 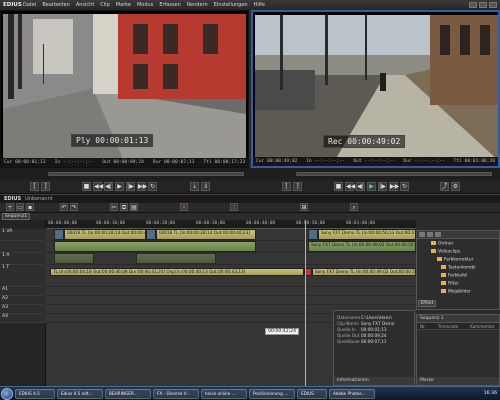 What do you see at coordinates (482, 326) in the screenshot?
I see `column-header: Kommentar` at bounding box center [482, 326].